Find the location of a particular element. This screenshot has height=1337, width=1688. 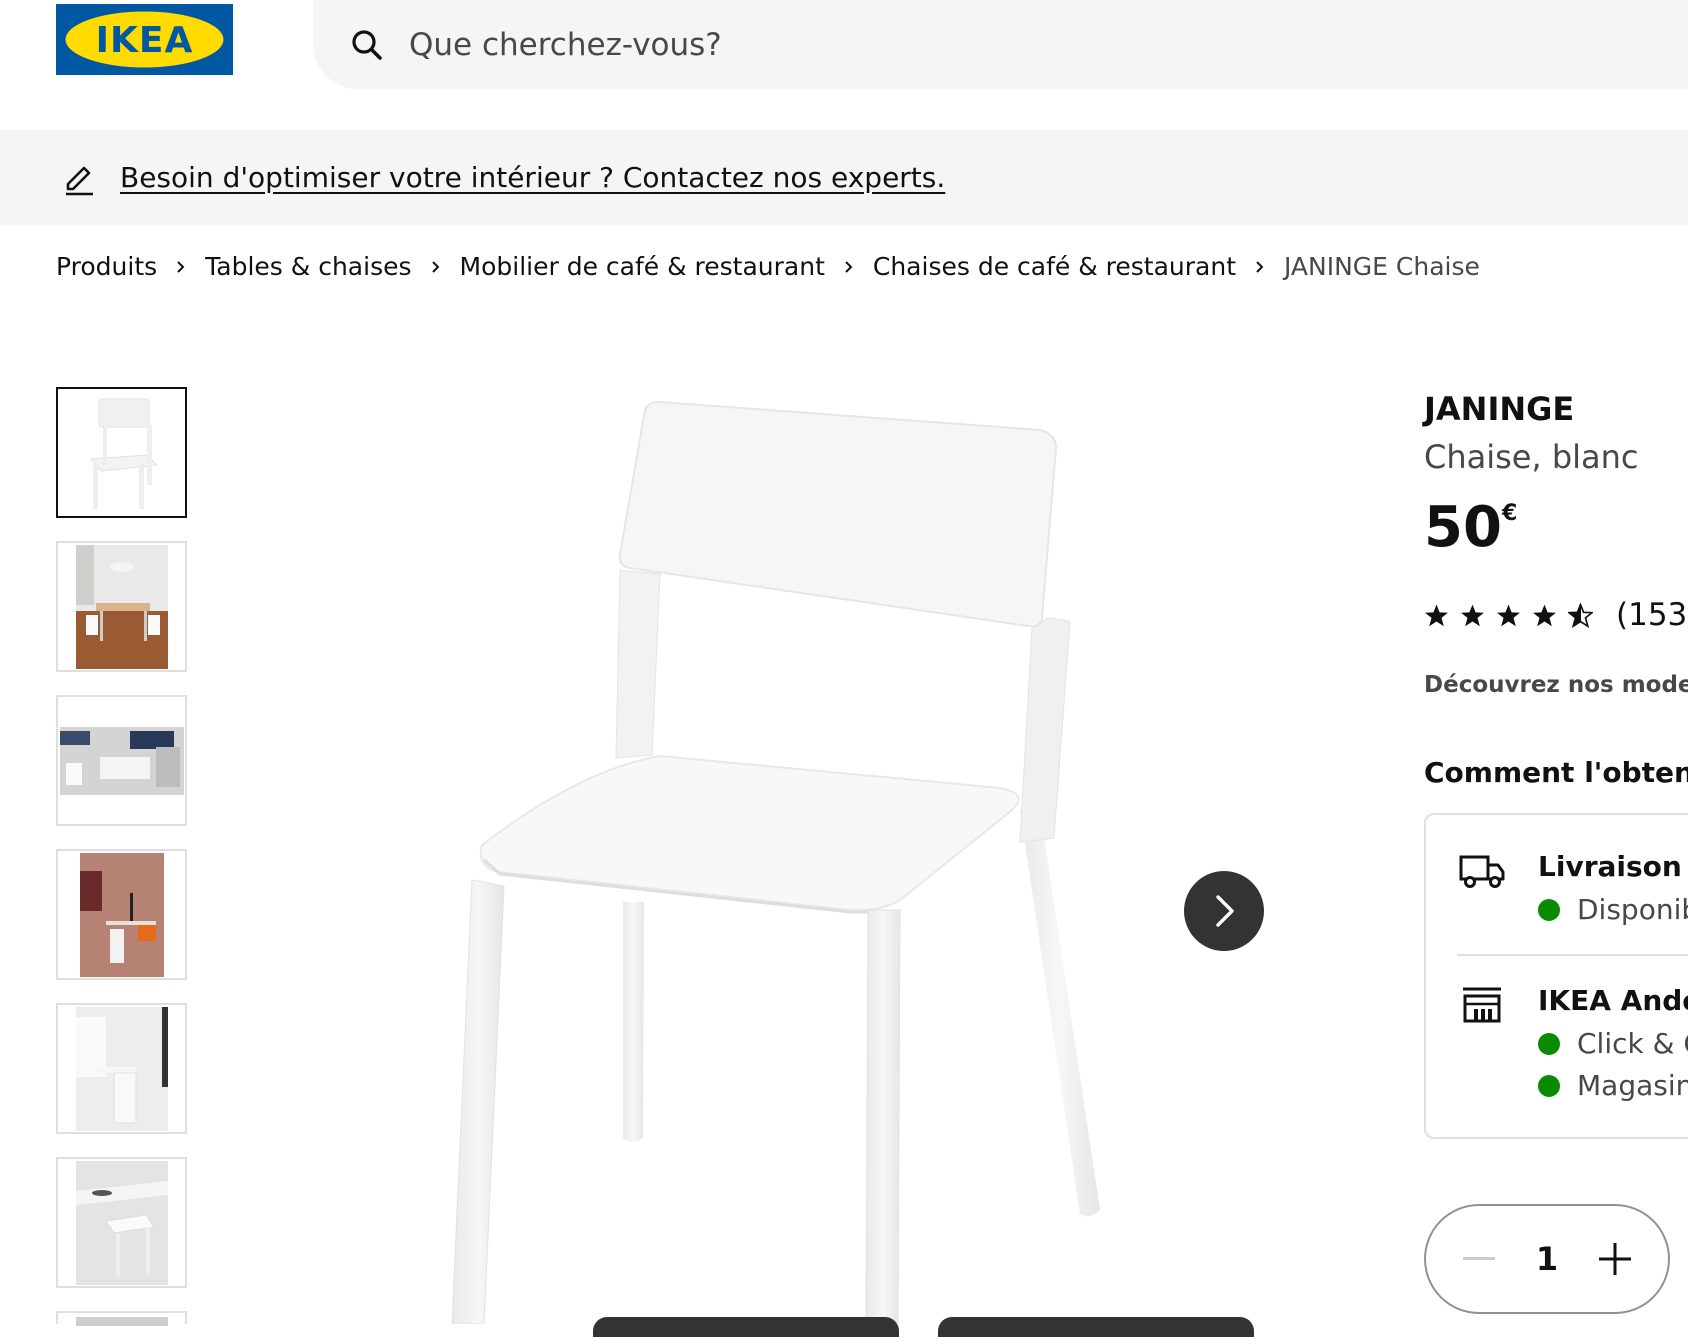

quantity-value: 1 is located at coordinates (1547, 1259).